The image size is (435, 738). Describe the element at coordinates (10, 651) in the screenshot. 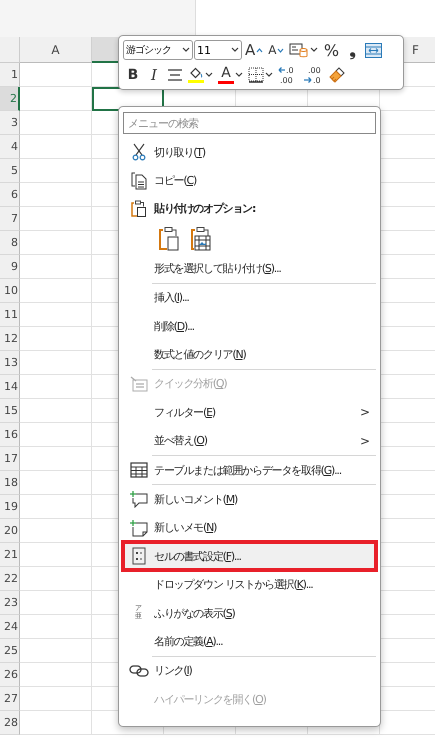

I see `row-header: 25` at that location.